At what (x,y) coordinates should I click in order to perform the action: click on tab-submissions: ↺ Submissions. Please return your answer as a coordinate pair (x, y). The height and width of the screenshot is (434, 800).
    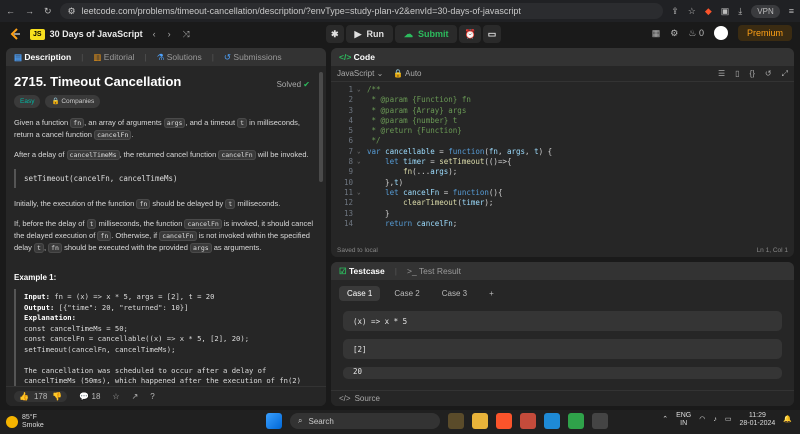
    Looking at the image, I should click on (253, 57).